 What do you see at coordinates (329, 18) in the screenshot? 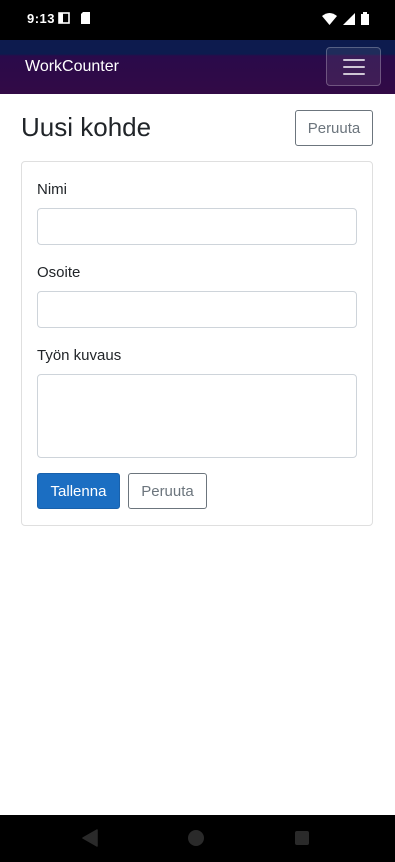
I see `wifi-icon` at bounding box center [329, 18].